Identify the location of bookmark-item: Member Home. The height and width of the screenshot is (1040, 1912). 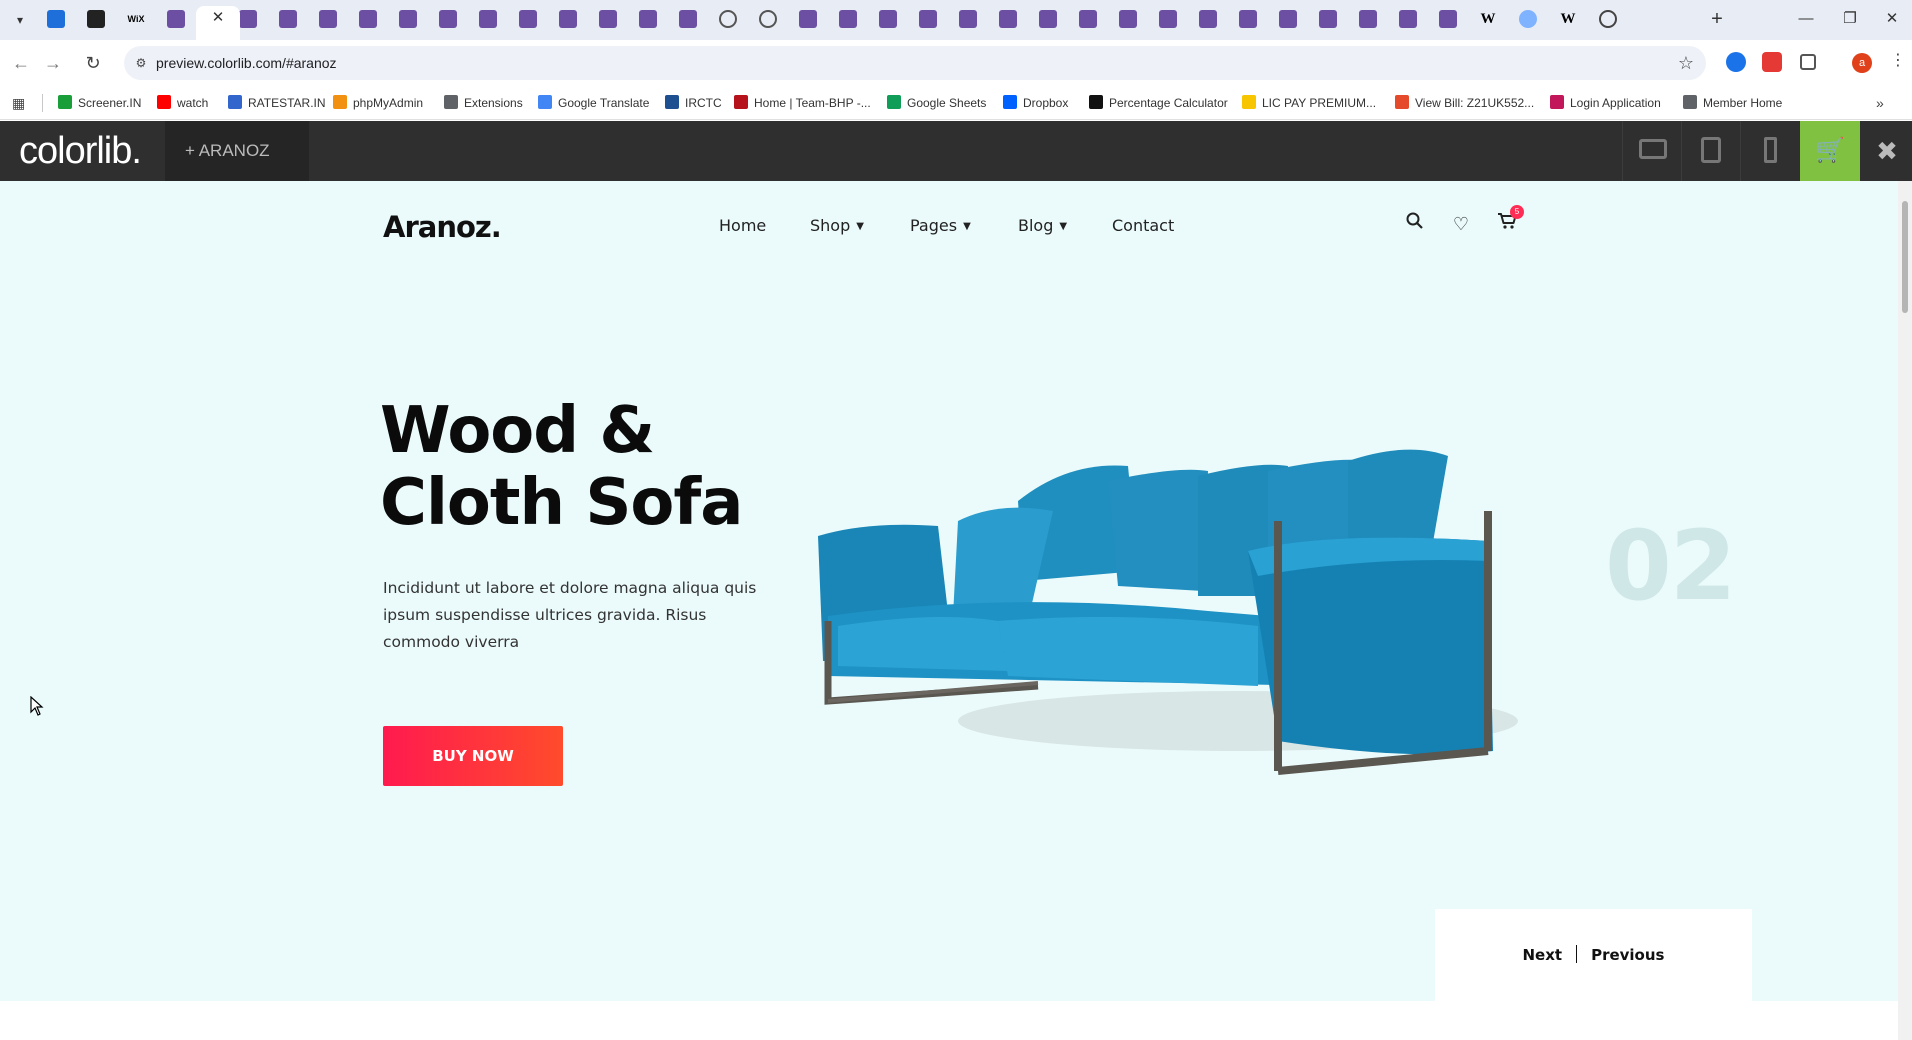
(1732, 103).